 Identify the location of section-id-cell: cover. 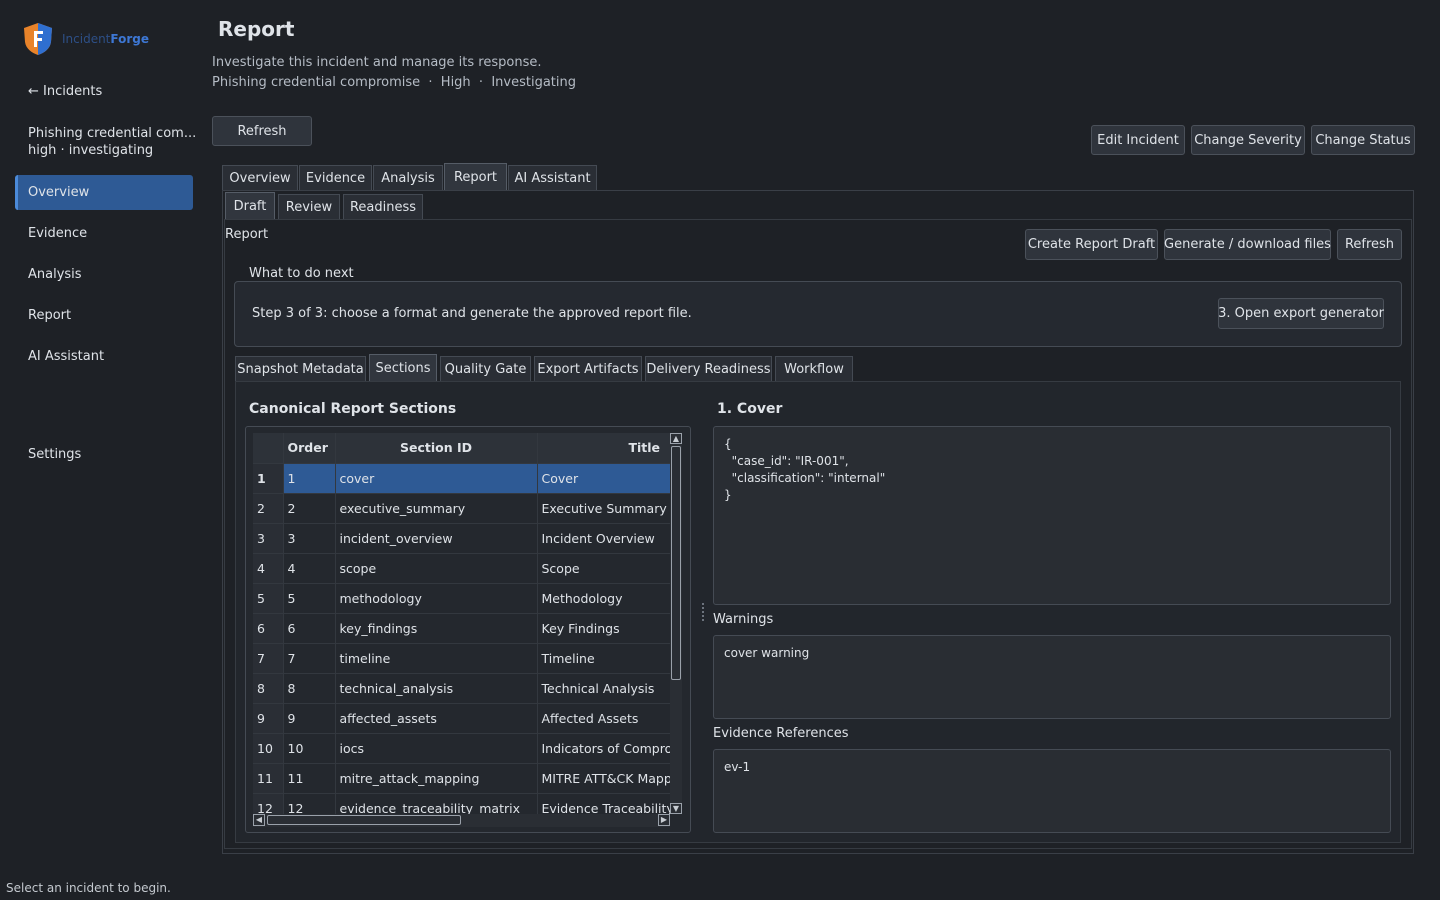
(436, 478).